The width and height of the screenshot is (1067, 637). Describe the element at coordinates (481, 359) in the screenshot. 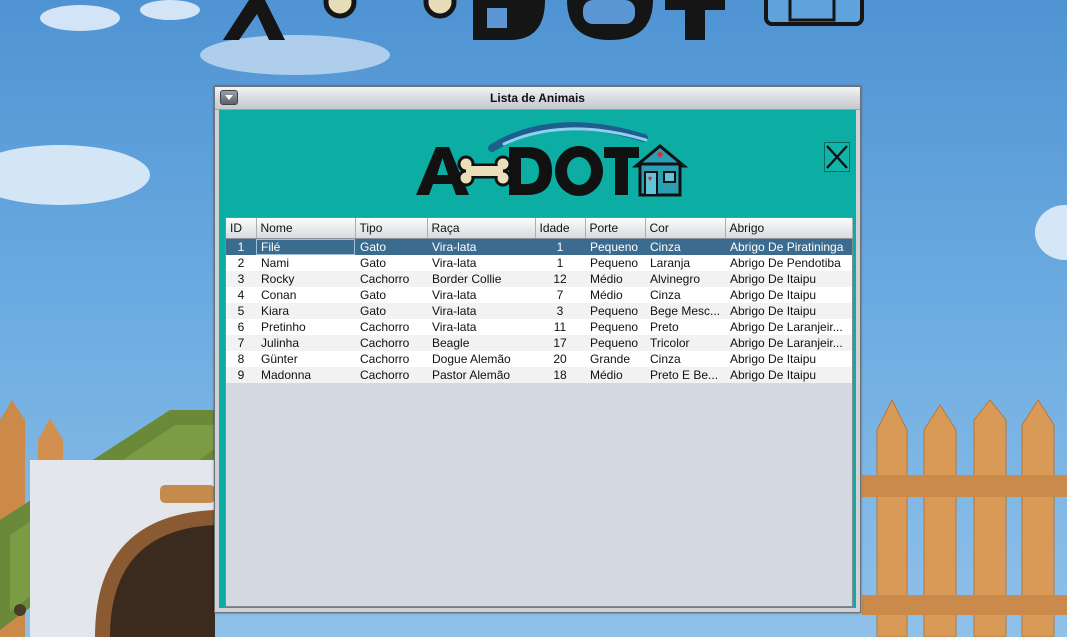

I see `cell-raca: Dogue Alemão` at that location.